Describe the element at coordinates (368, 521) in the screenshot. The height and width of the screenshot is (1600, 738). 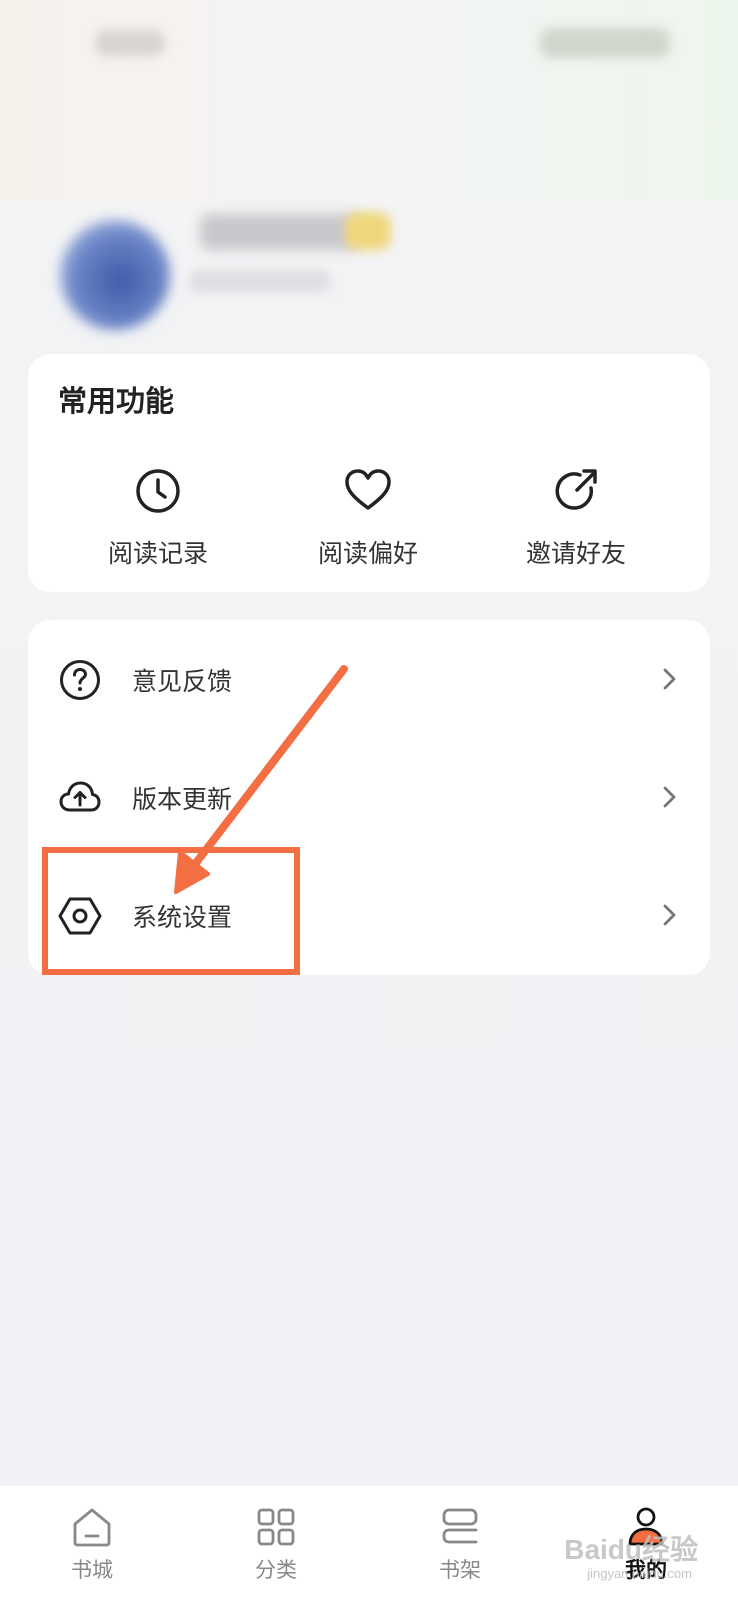
I see `feature-reading-preference: 阅读偏好` at that location.